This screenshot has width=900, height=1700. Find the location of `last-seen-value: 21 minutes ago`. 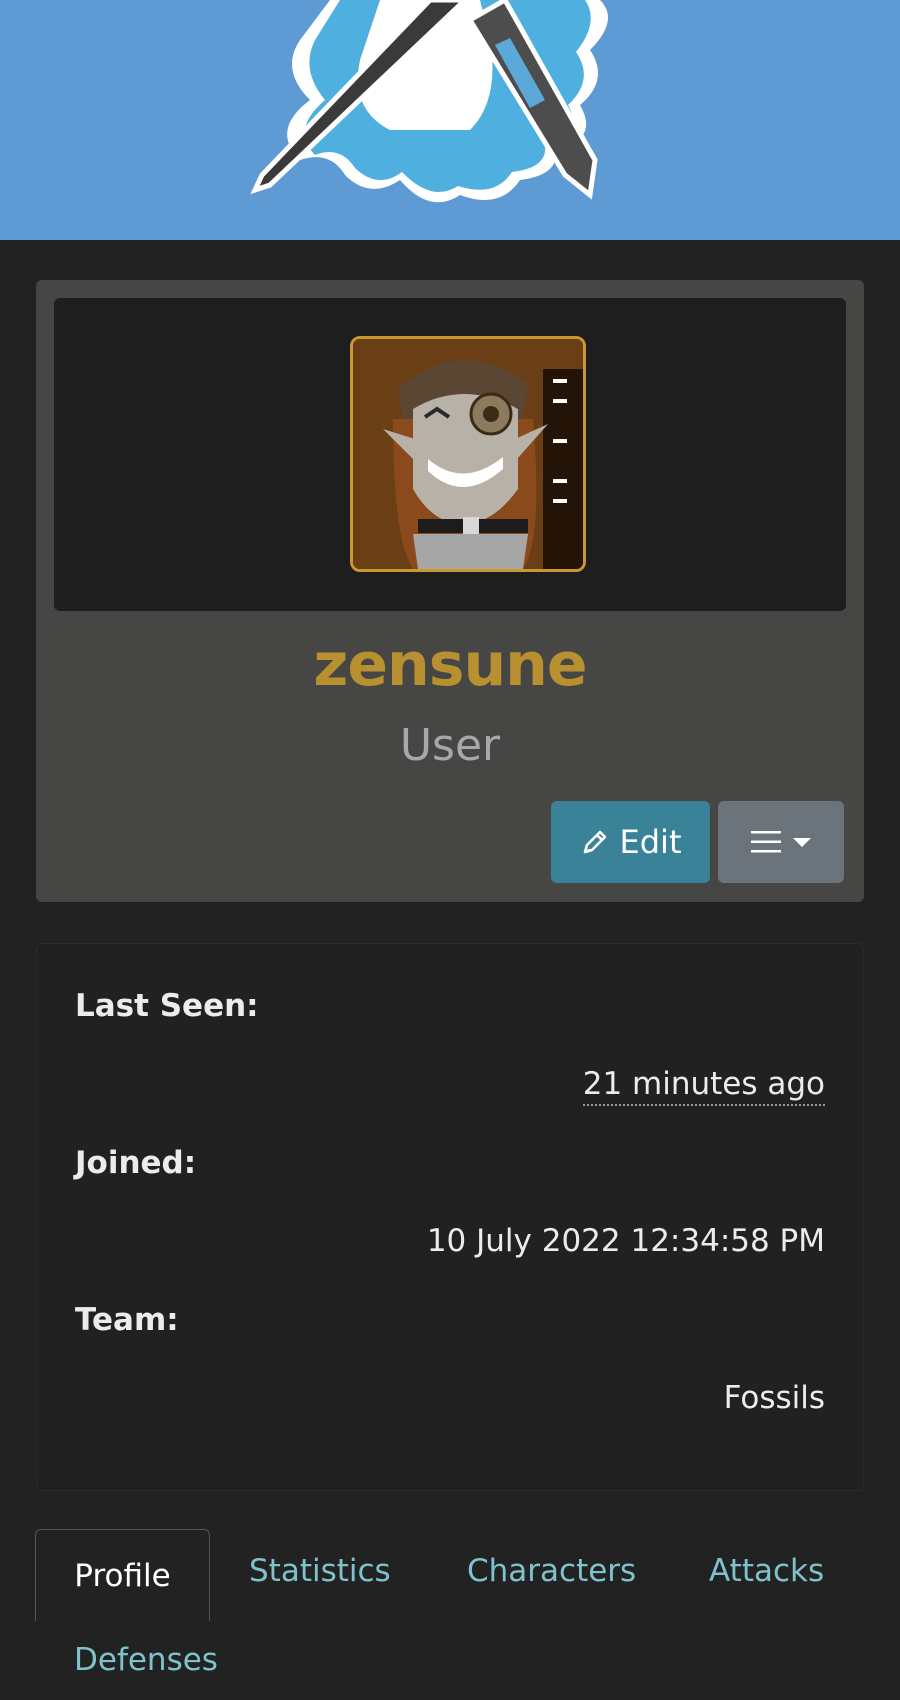

last-seen-value: 21 minutes ago is located at coordinates (703, 1086).